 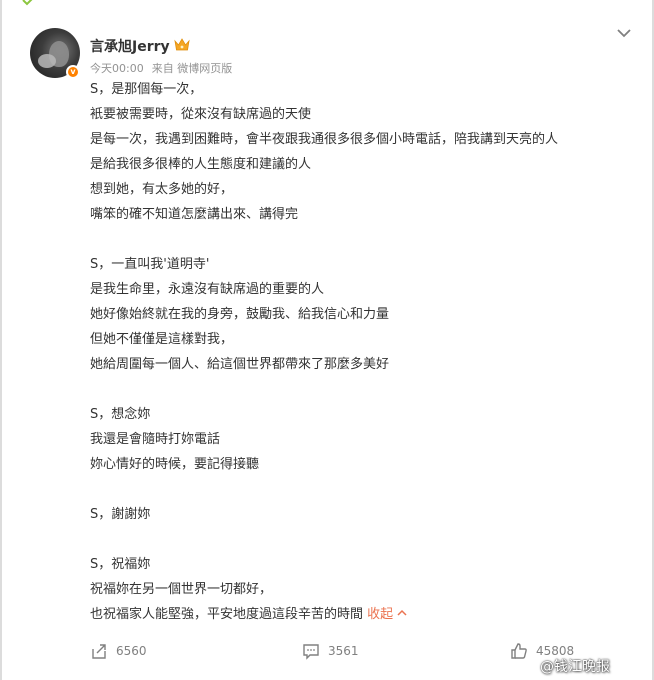 What do you see at coordinates (120, 414) in the screenshot?
I see `post-line: S，想念妳` at bounding box center [120, 414].